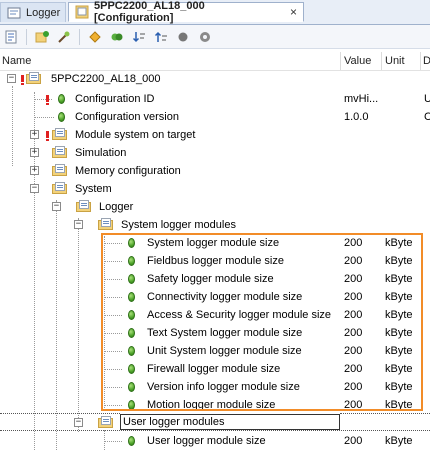 This screenshot has height=452, width=430. Describe the element at coordinates (215, 441) in the screenshot. I see `tree-row-user-item: User logger module size 200 kByte` at that location.